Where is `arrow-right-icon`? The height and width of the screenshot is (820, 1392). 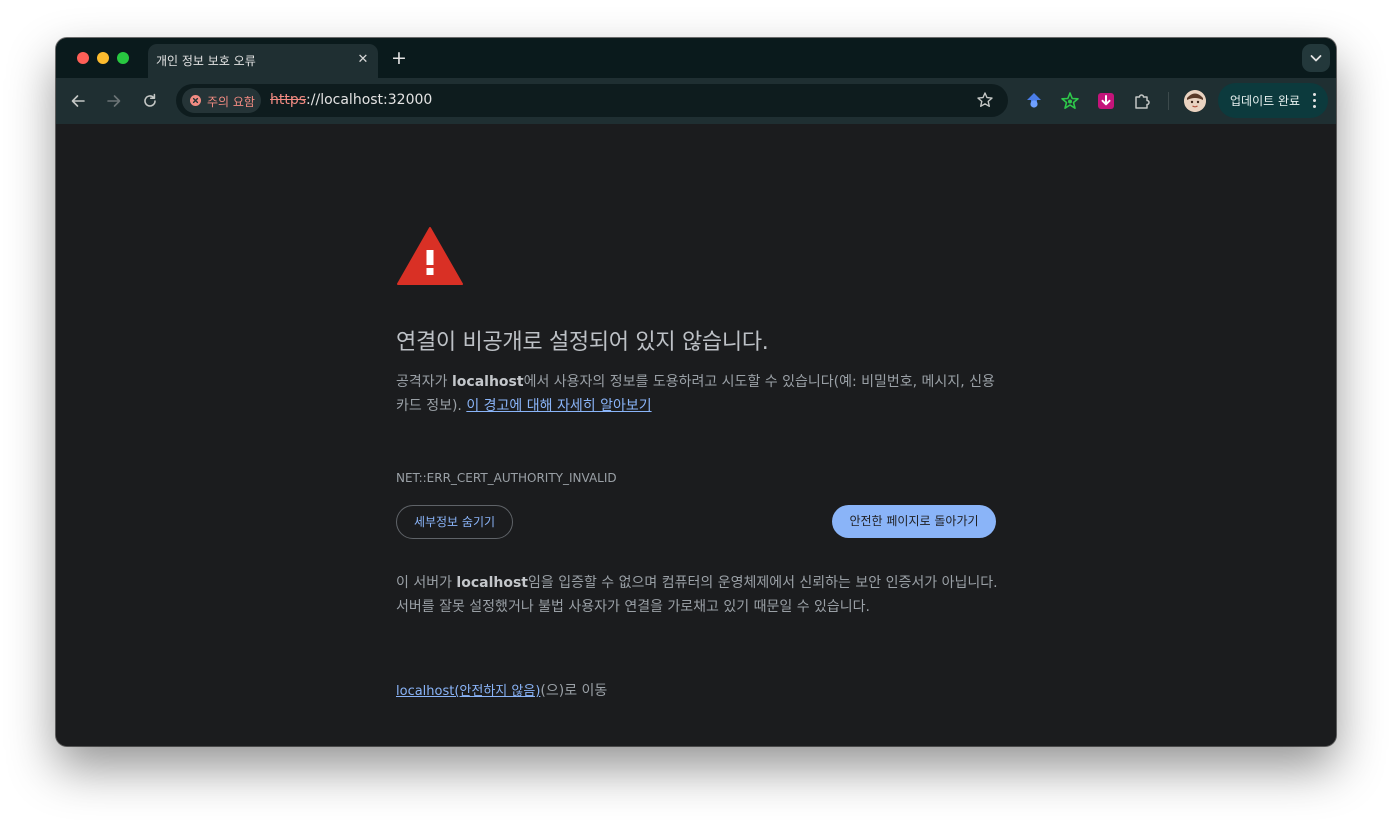
arrow-right-icon is located at coordinates (114, 101).